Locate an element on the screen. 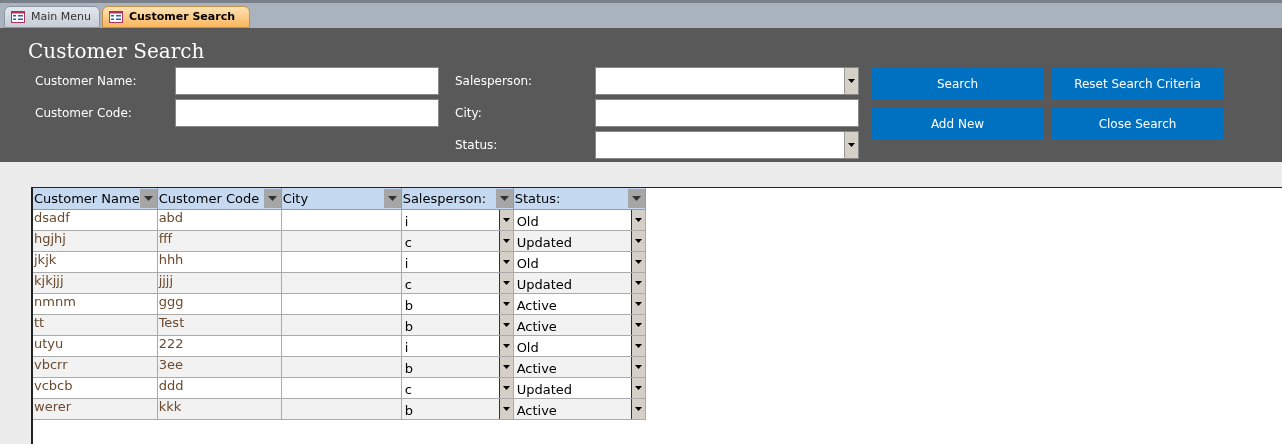  field-label: Salesperson: is located at coordinates (494, 81).